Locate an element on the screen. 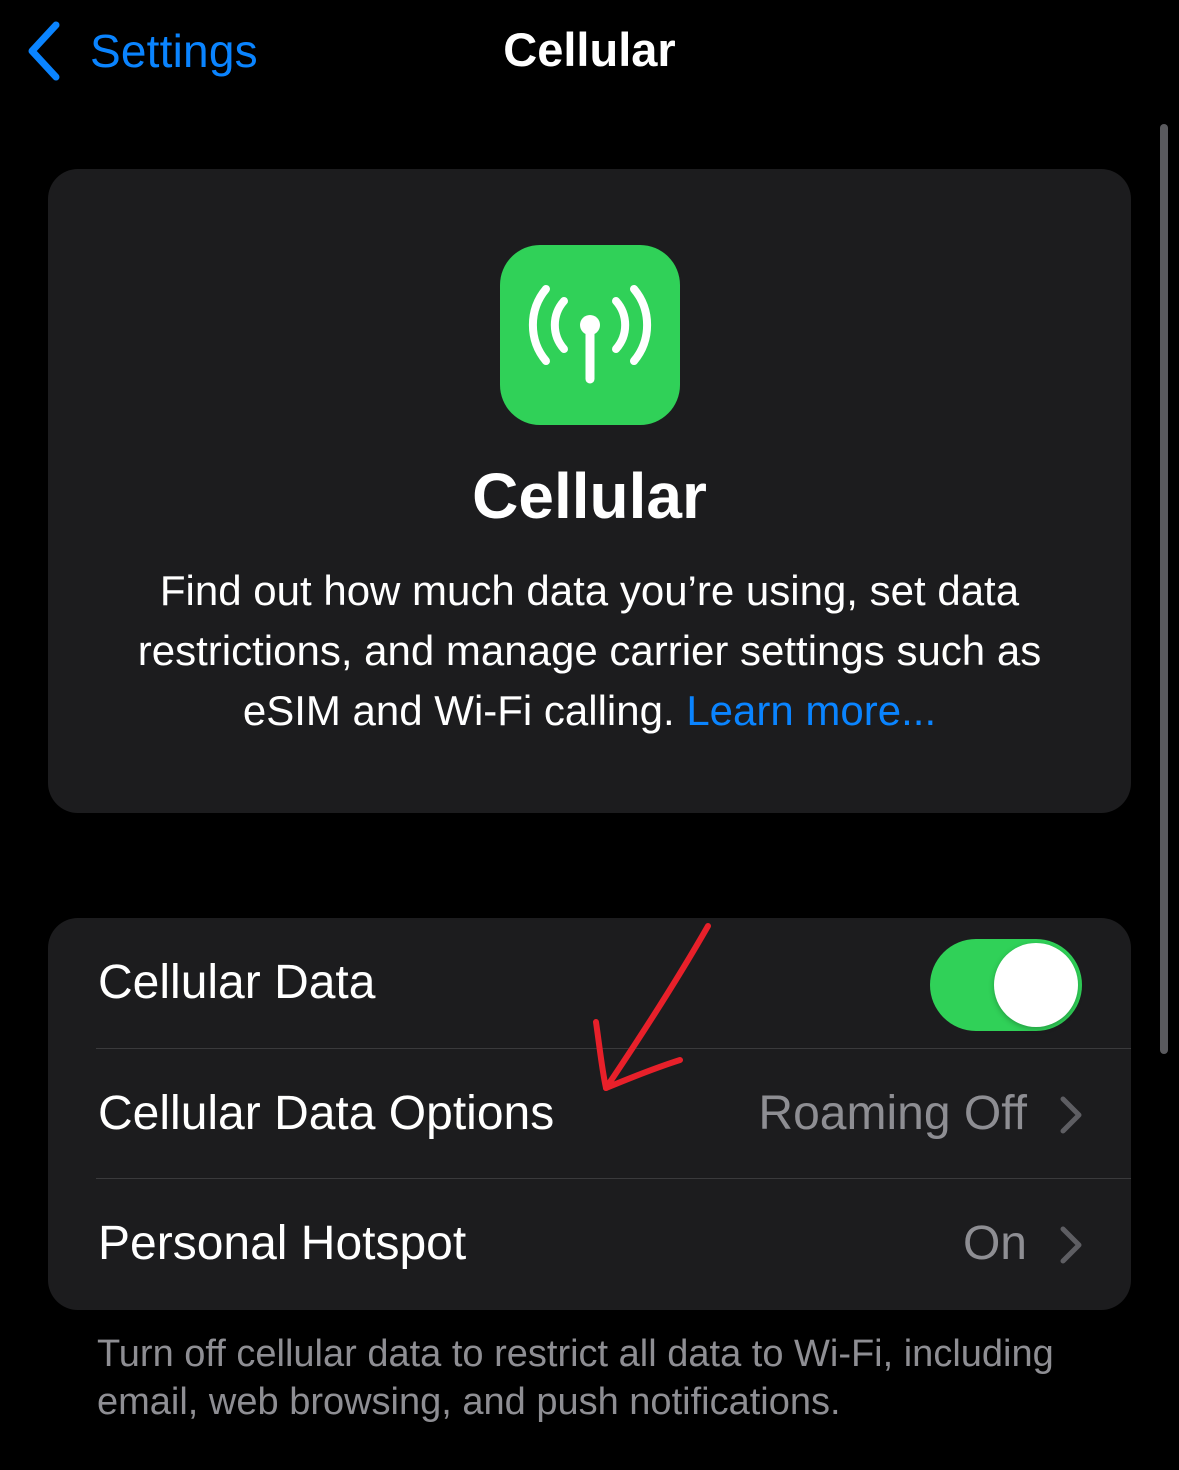 Image resolution: width=1179 pixels, height=1470 pixels. scrollbar is located at coordinates (1164, 589).